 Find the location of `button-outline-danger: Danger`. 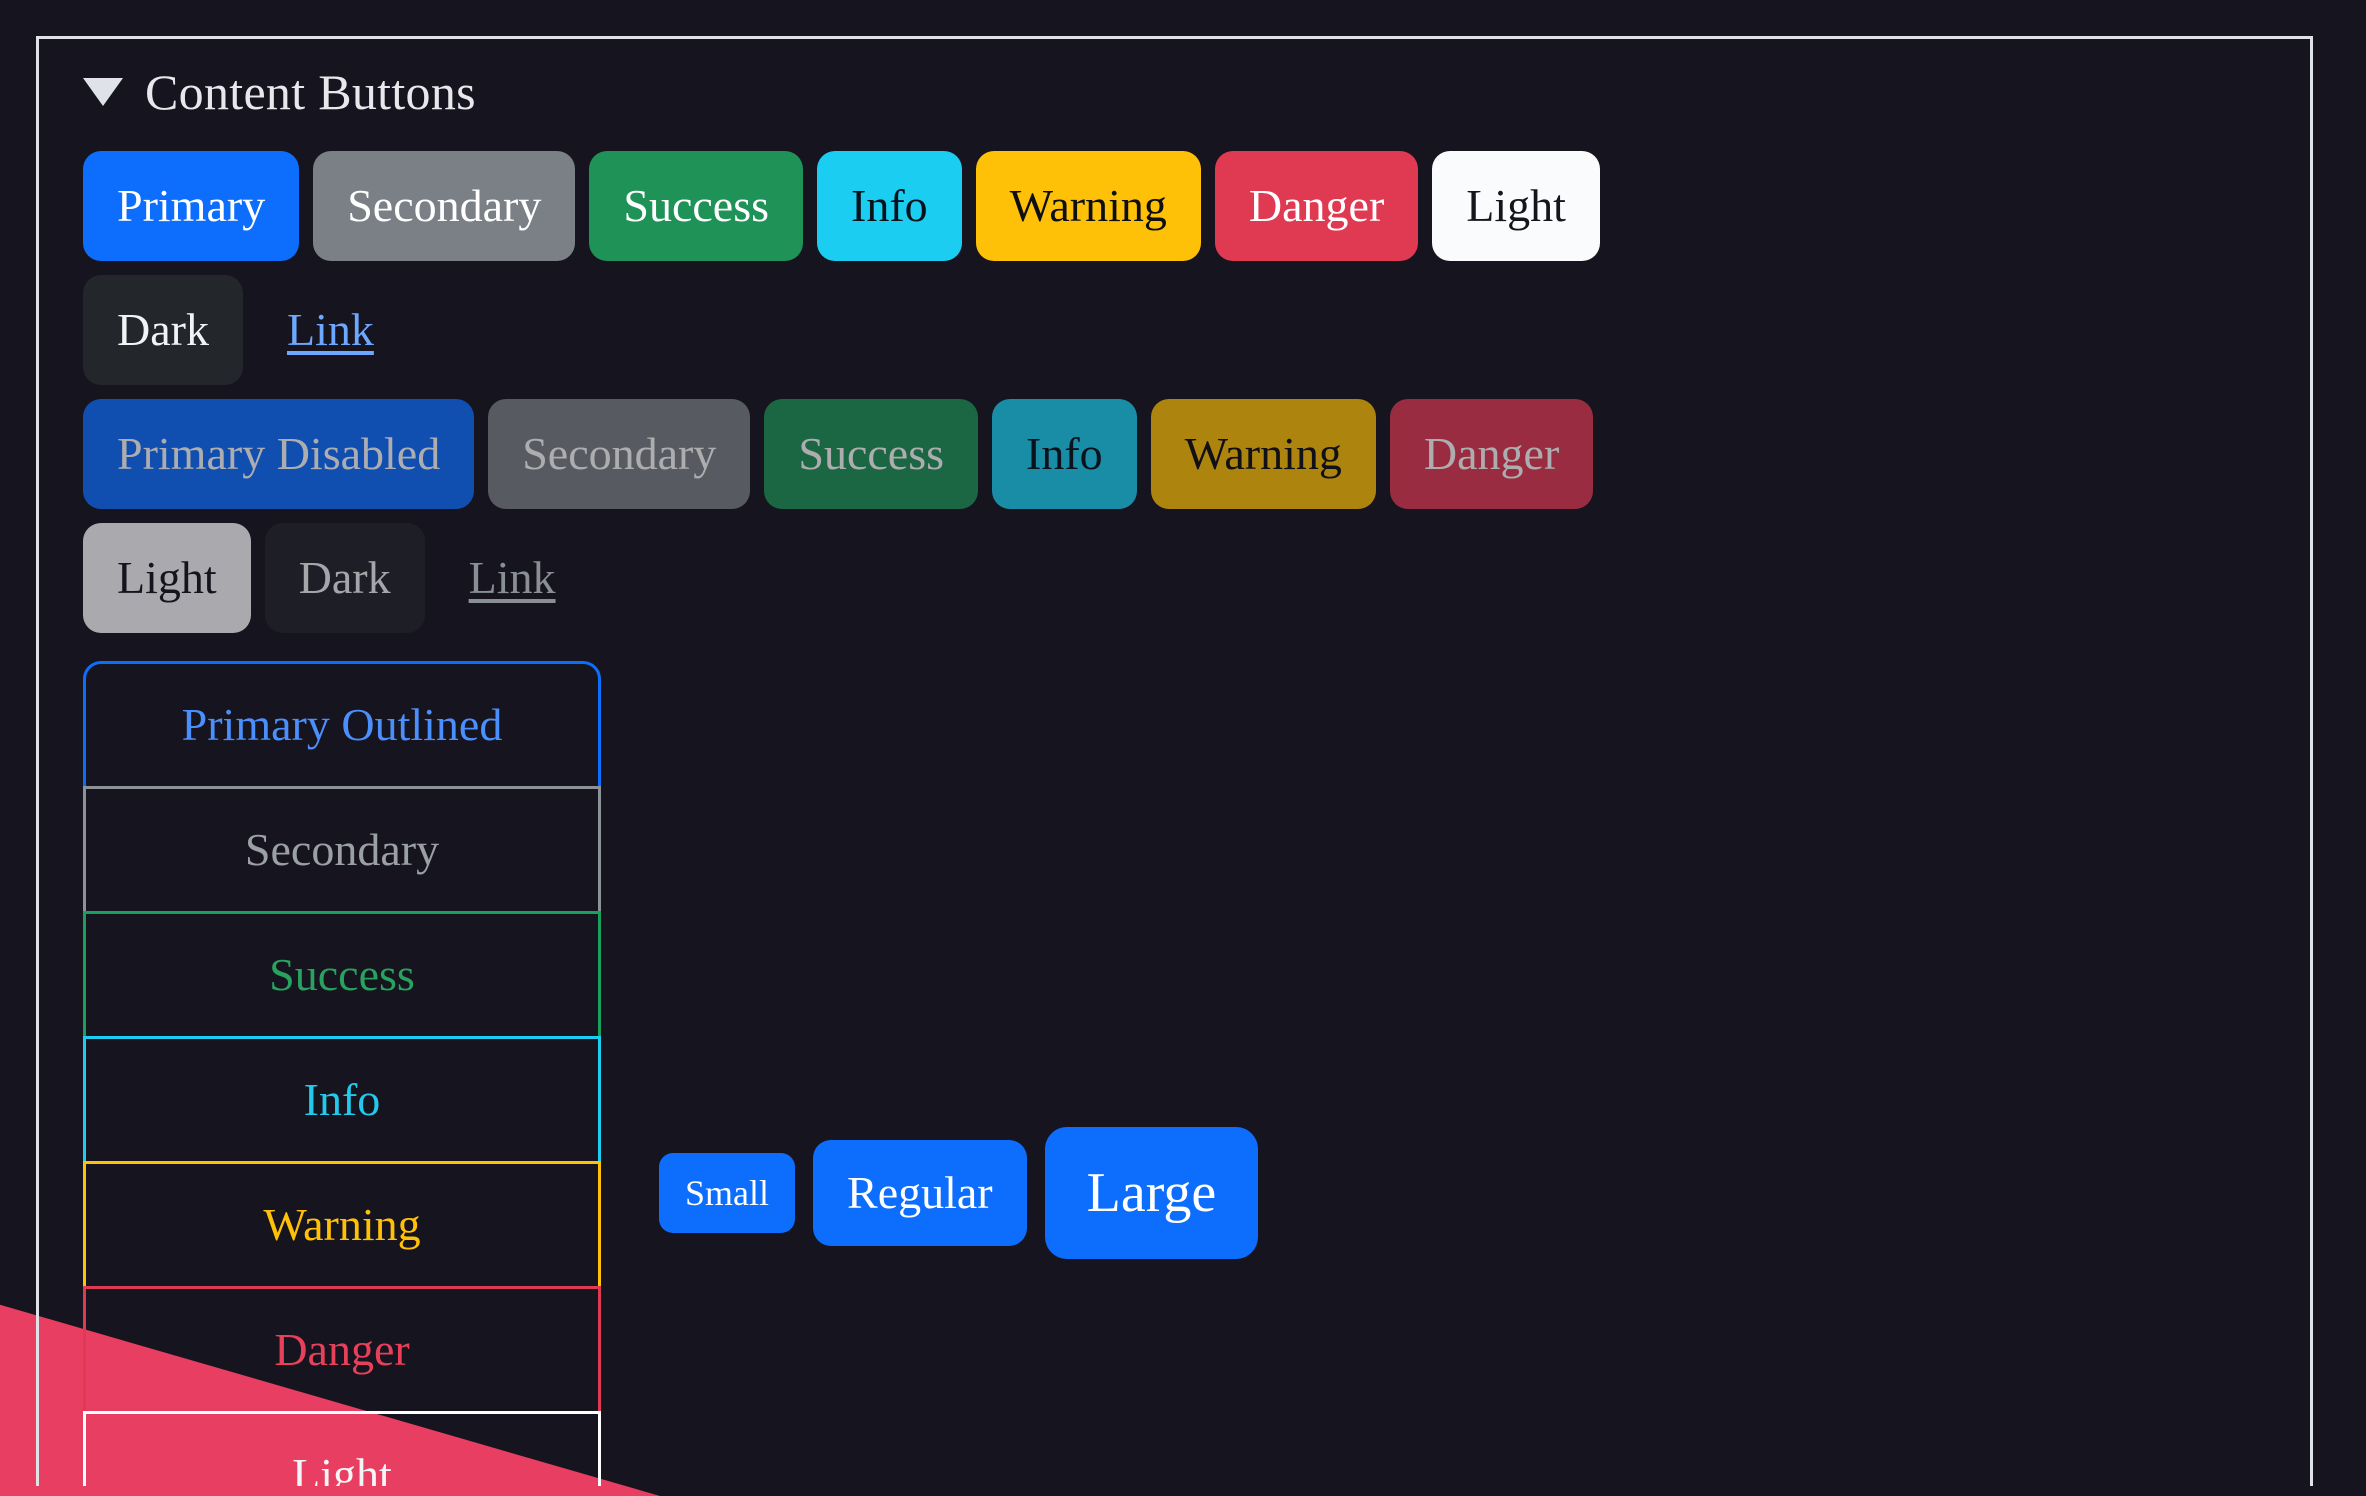

button-outline-danger: Danger is located at coordinates (342, 1350).